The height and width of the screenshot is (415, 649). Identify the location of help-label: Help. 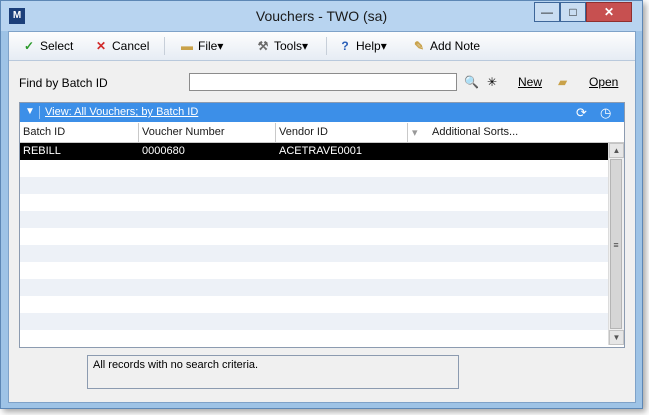
(368, 46).